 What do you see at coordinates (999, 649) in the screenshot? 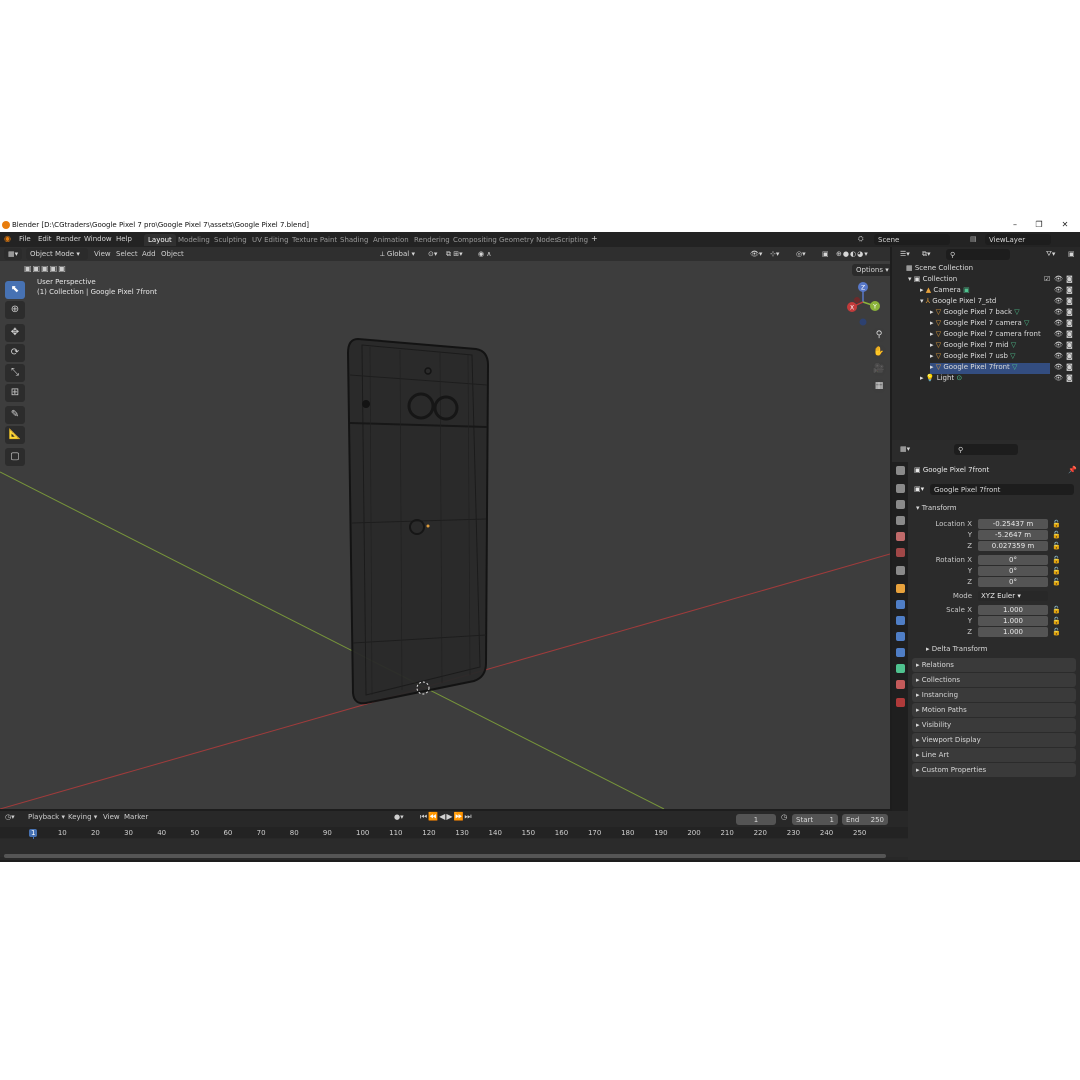
I see `delta-transform-panel: ▸ Delta Transform` at bounding box center [999, 649].